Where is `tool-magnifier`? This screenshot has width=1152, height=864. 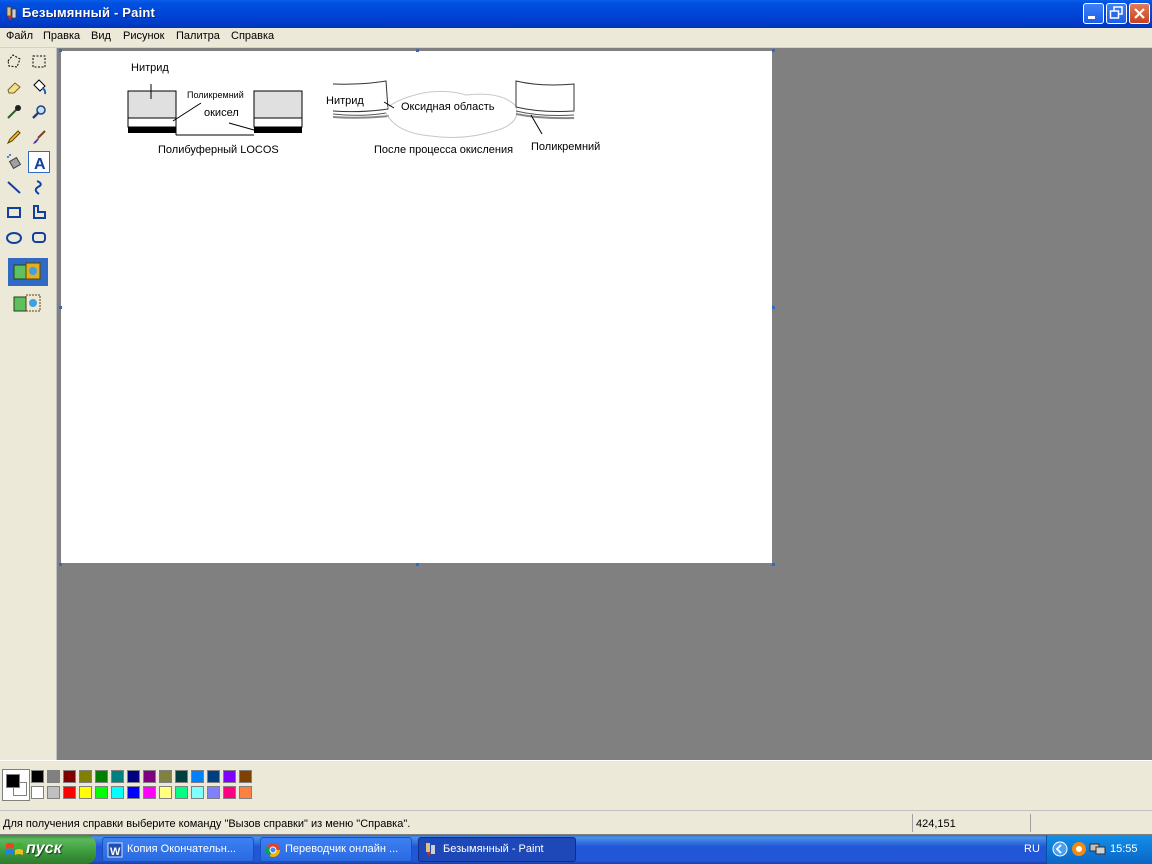
tool-magnifier is located at coordinates (39, 112).